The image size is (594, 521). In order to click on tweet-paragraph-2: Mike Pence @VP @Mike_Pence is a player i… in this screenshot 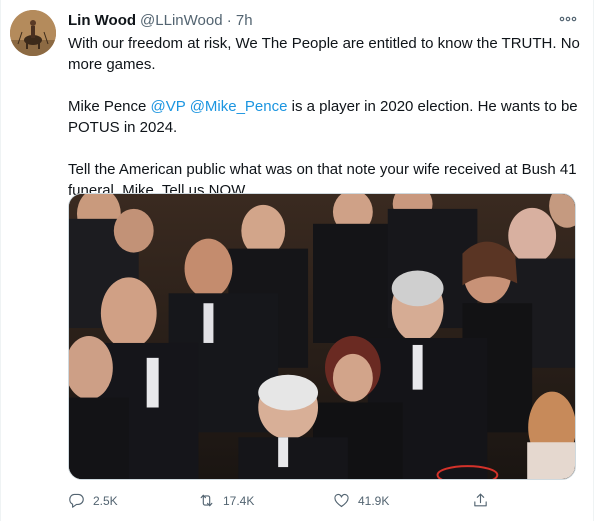, I will do `click(328, 117)`.